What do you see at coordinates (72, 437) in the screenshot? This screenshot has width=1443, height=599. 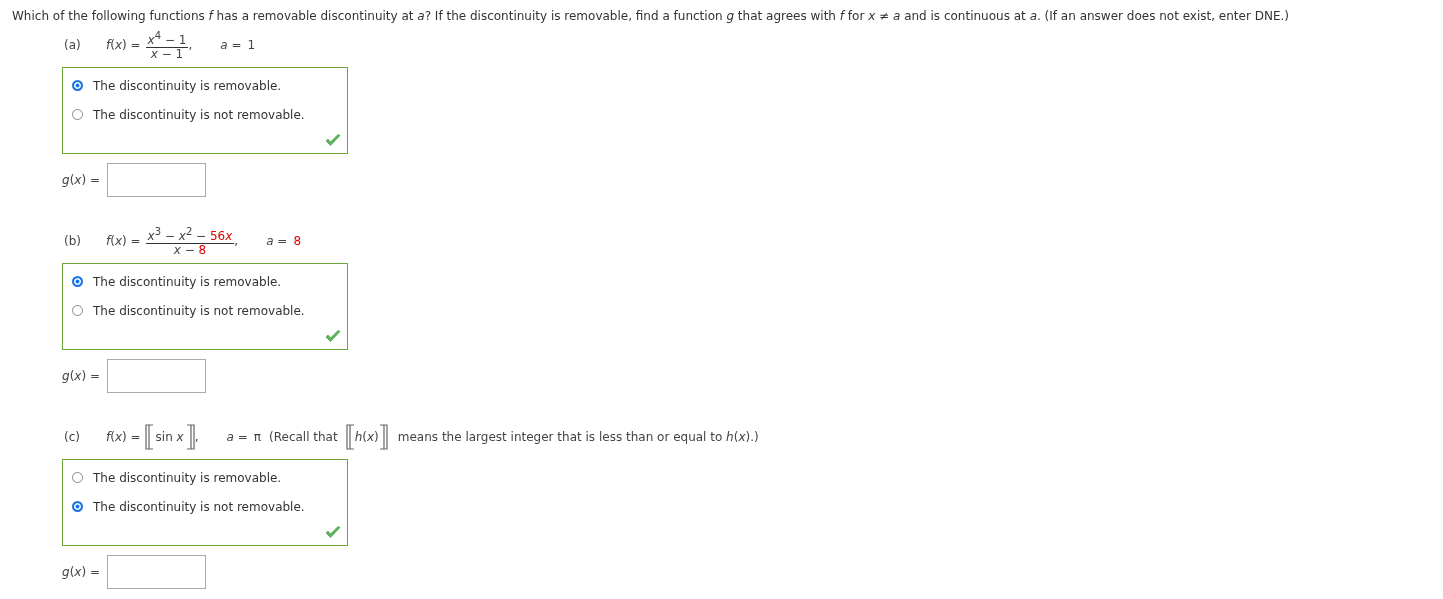 I see `part-label: (c)` at bounding box center [72, 437].